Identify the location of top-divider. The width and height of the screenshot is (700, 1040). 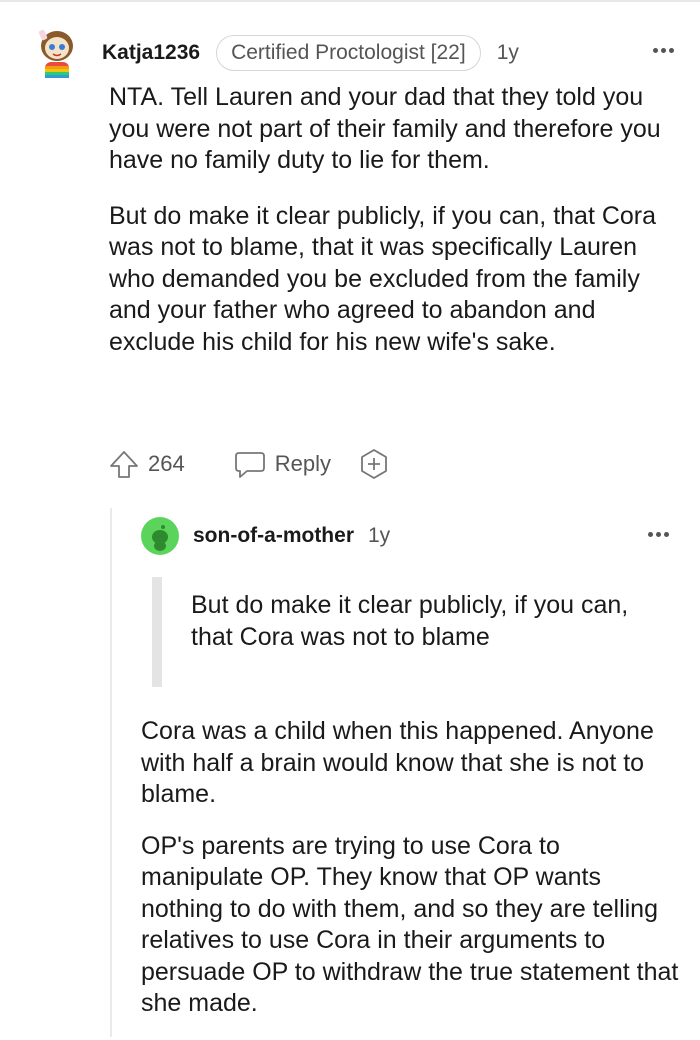
(350, 1).